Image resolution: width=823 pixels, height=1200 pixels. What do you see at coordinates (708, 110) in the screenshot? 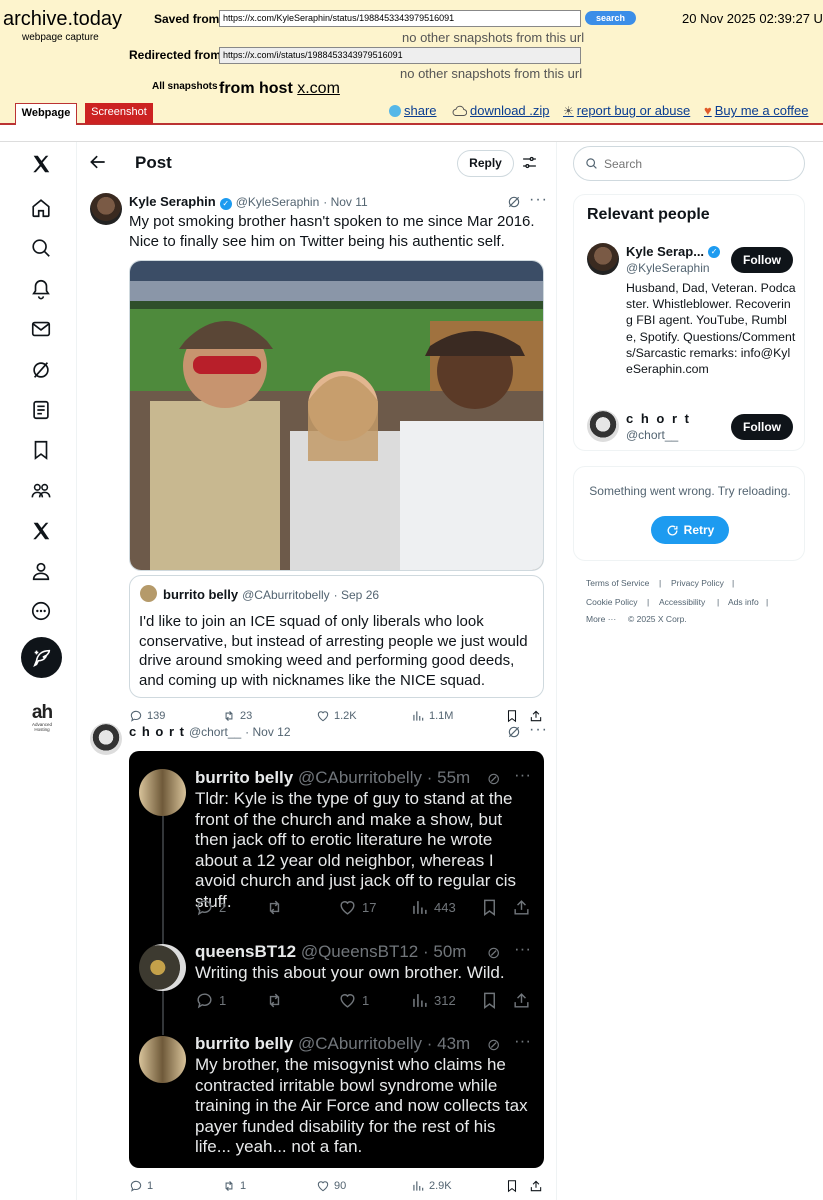
I see `heart-icon: ♥` at bounding box center [708, 110].